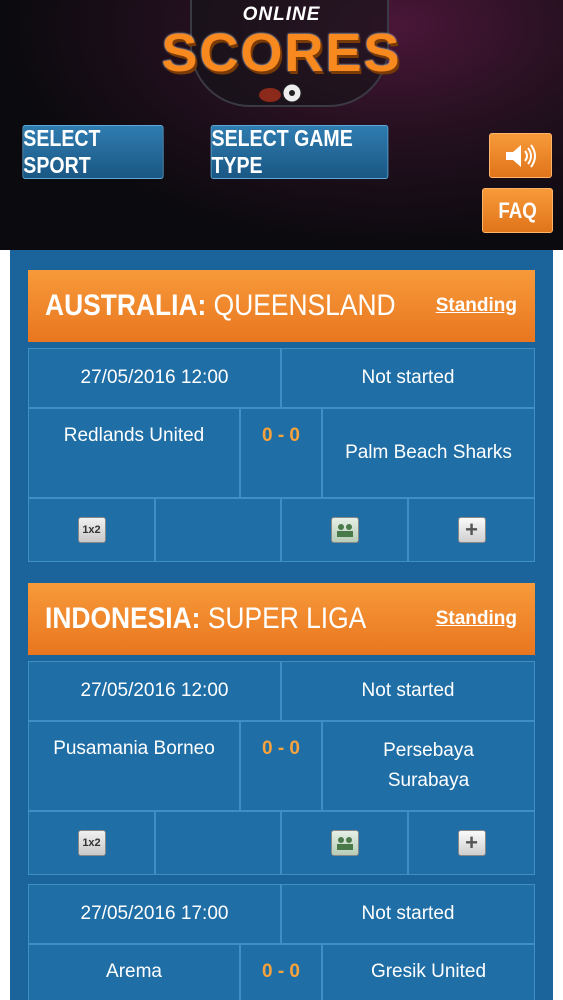 This screenshot has height=1000, width=563. What do you see at coordinates (134, 972) in the screenshot?
I see `home-team: Arema` at bounding box center [134, 972].